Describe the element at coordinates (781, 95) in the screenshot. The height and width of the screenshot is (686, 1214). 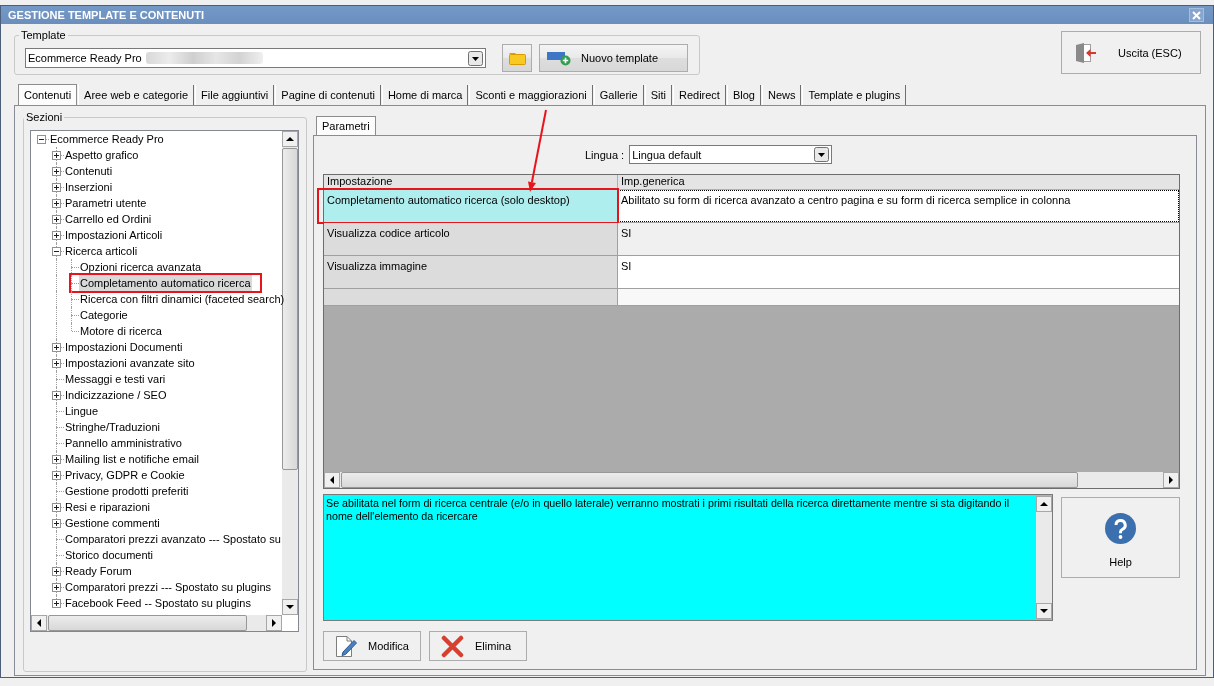
I see `tab: News` at that location.